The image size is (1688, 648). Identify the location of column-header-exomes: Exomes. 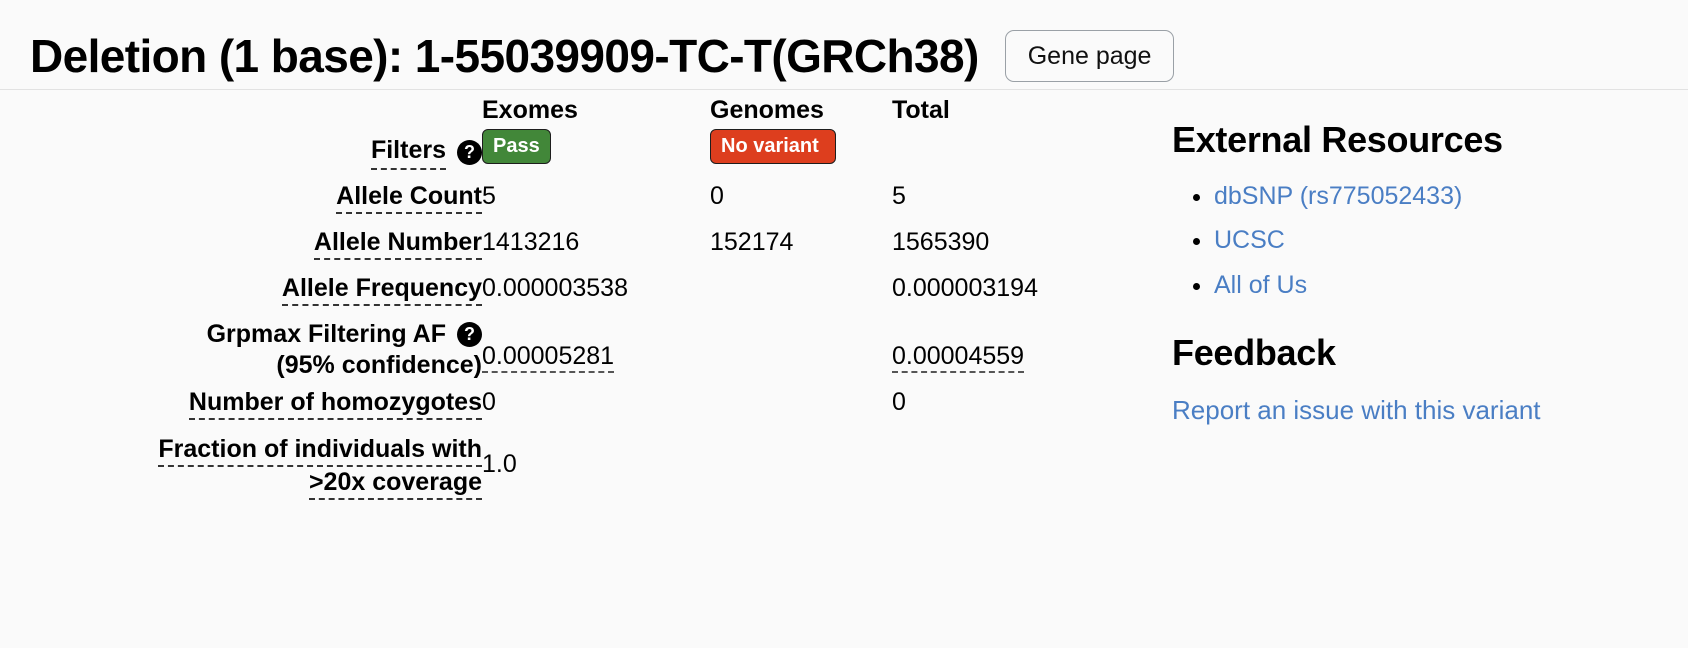
(530, 110).